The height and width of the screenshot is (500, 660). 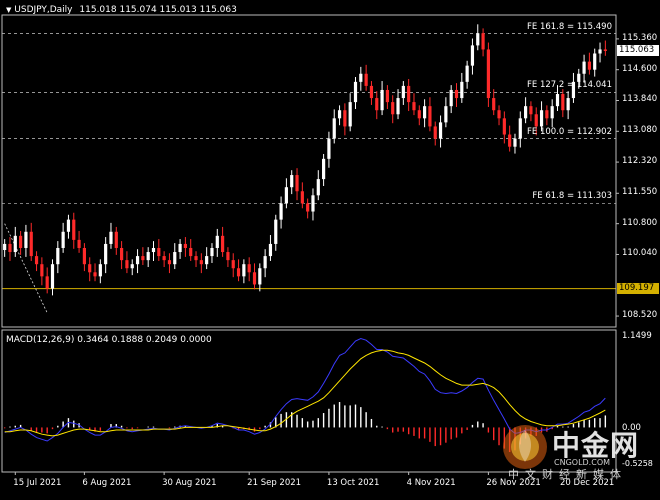 I want to click on current-price-badge: 115.063, so click(x=638, y=51).